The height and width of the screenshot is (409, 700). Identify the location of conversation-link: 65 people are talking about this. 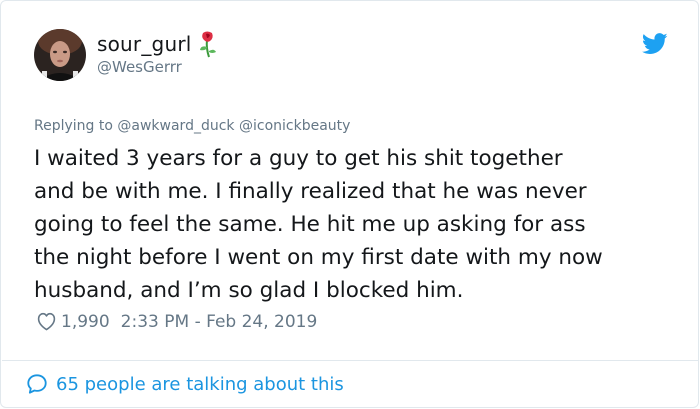
(185, 384).